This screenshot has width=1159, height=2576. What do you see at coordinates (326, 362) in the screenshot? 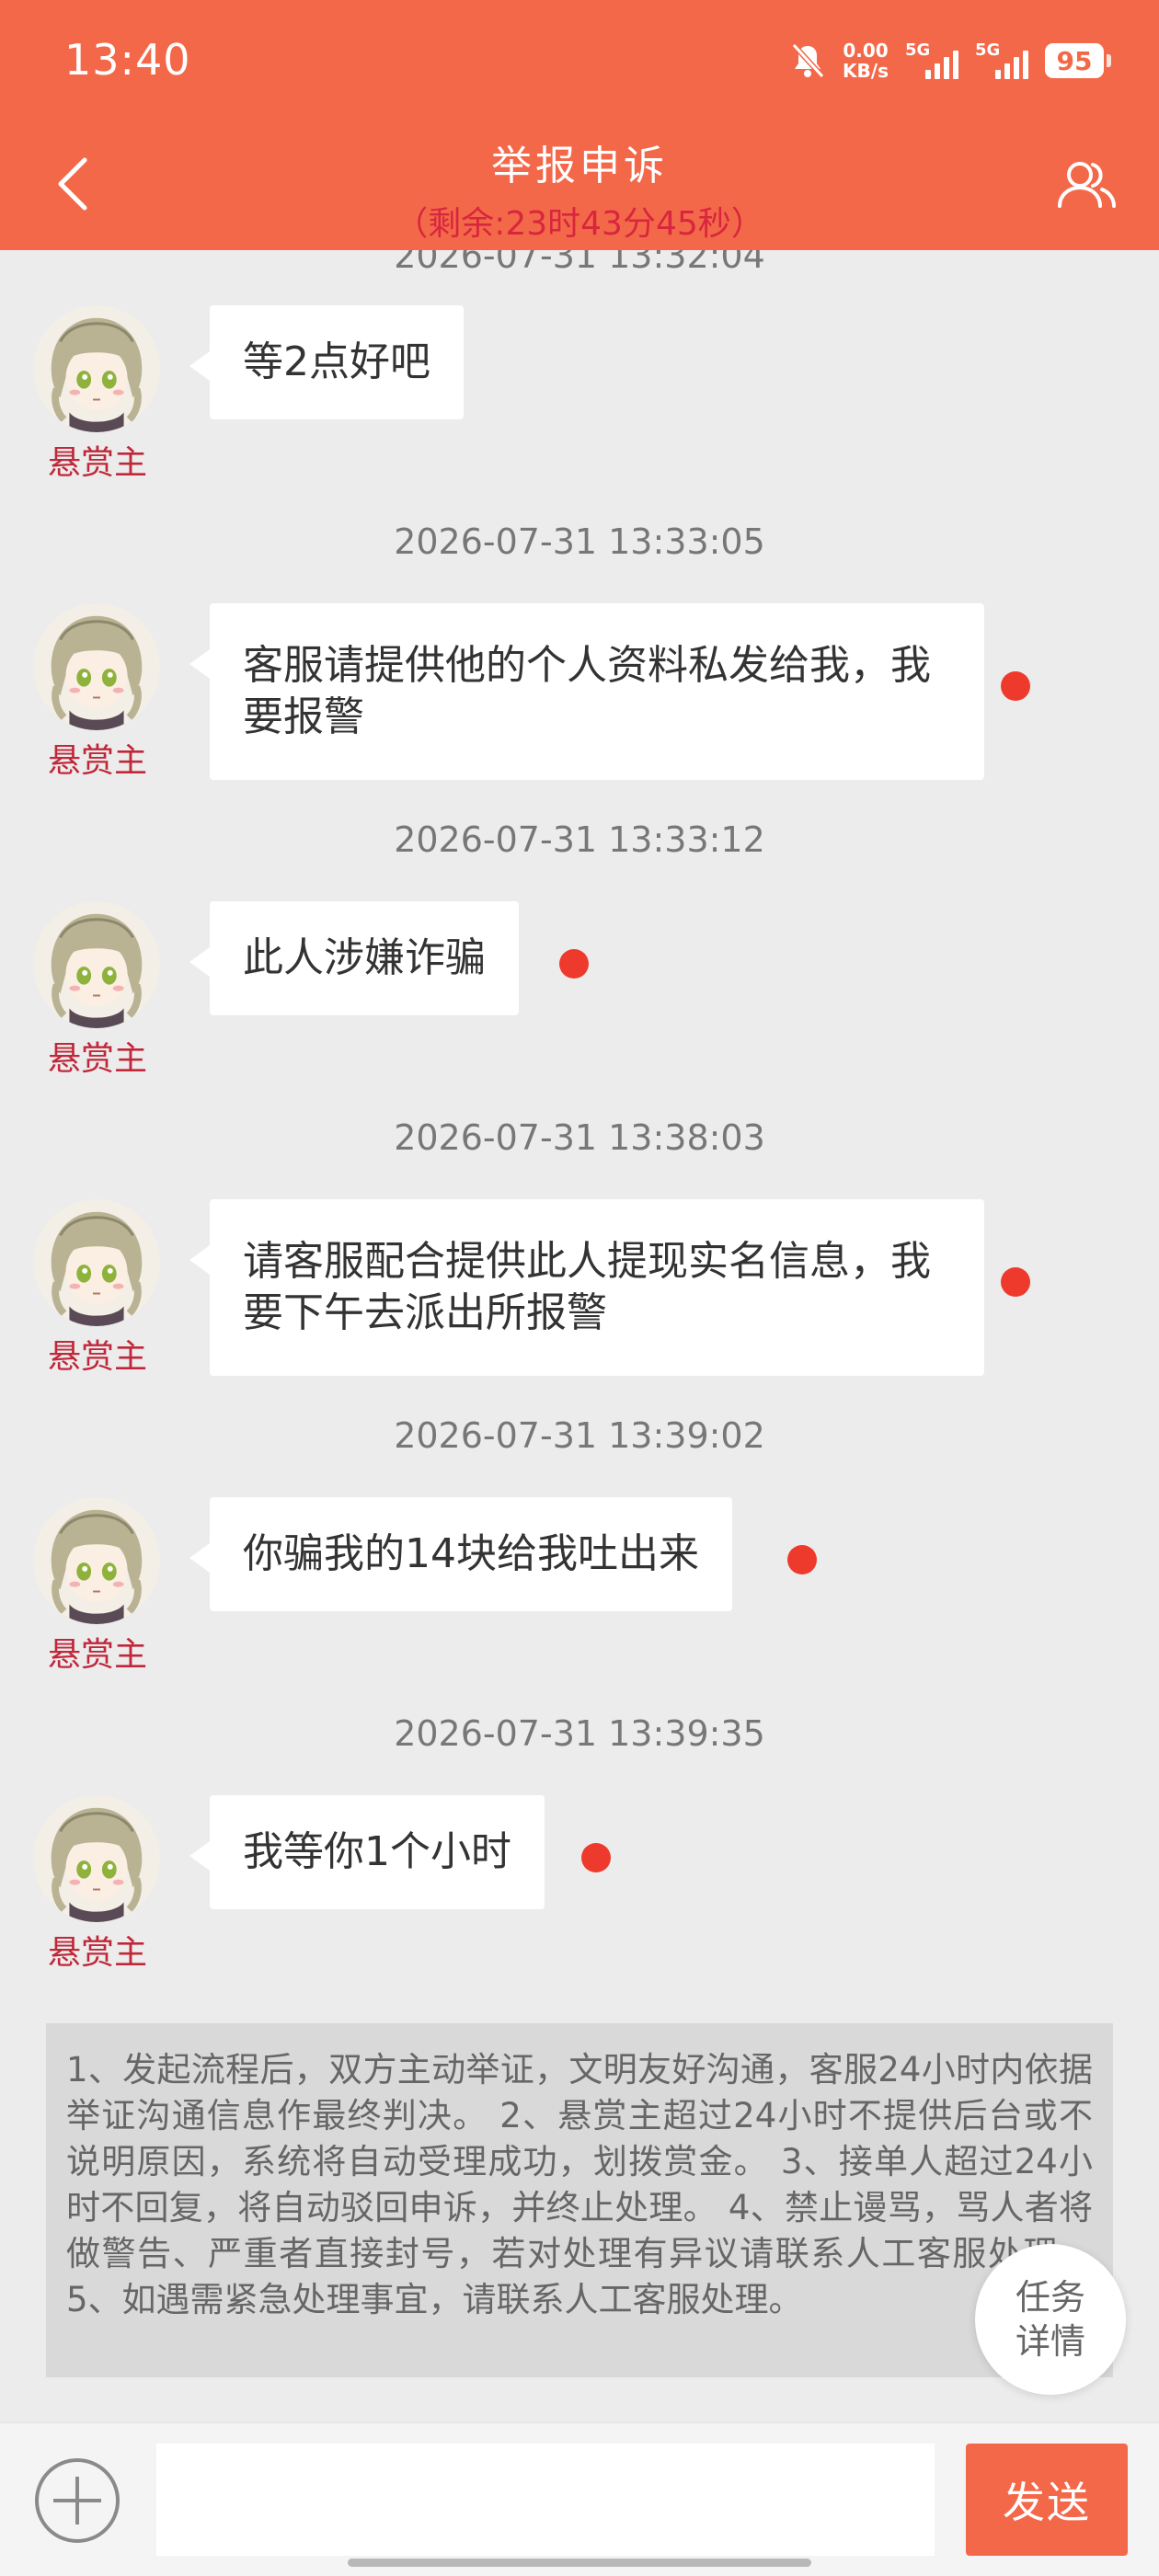
I see `message-bubble: 等2点好吧` at bounding box center [326, 362].